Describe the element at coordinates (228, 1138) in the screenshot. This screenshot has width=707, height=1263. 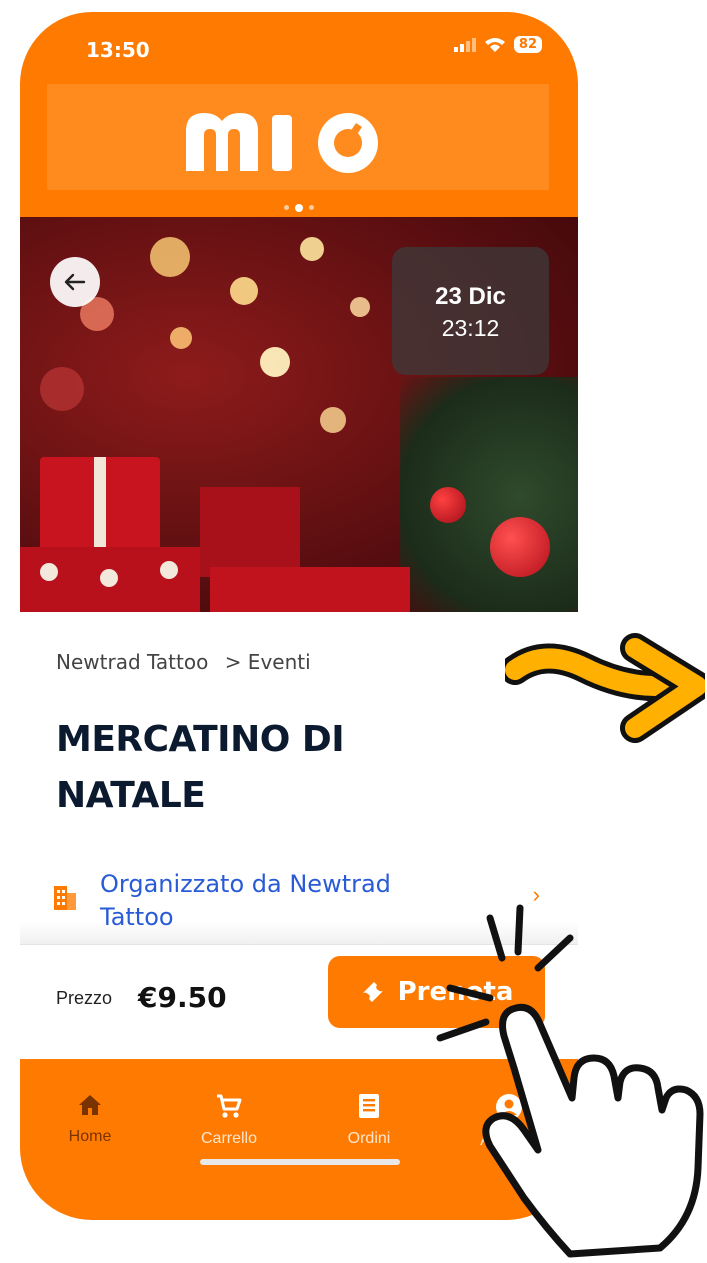
I see `nav-item-label: Carrello` at that location.